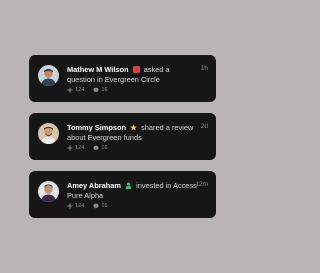  Describe the element at coordinates (94, 185) in the screenshot. I see `user-name: Amey Abraham` at that location.